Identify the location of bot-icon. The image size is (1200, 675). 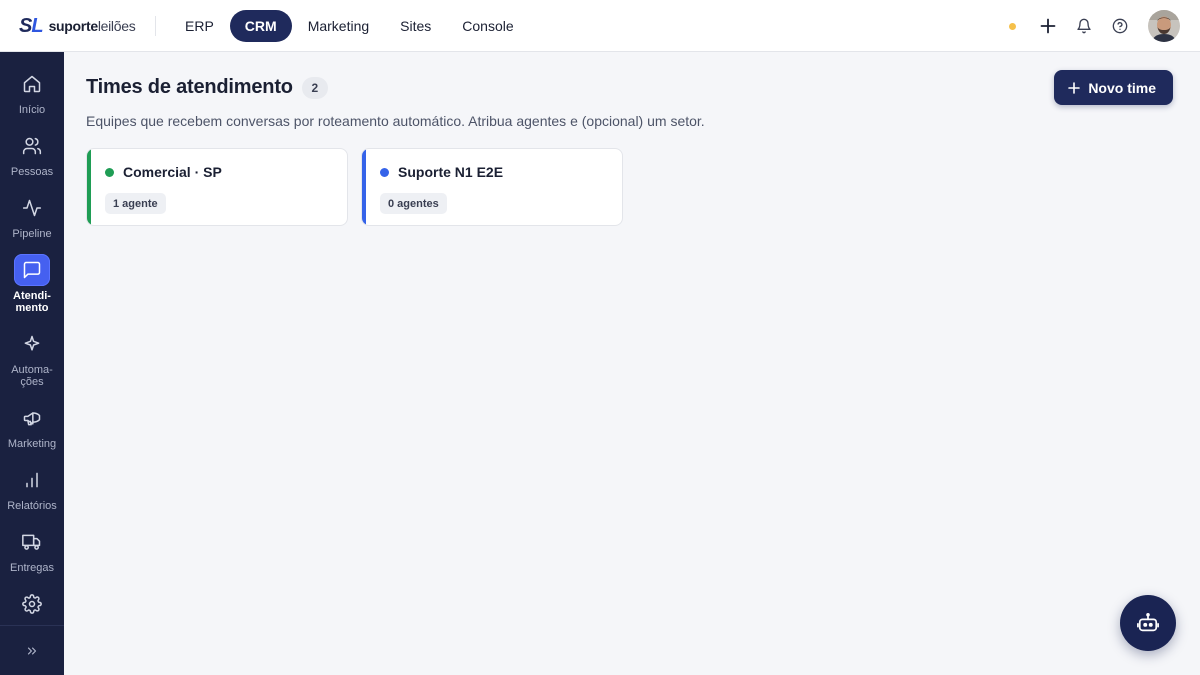
(1148, 623).